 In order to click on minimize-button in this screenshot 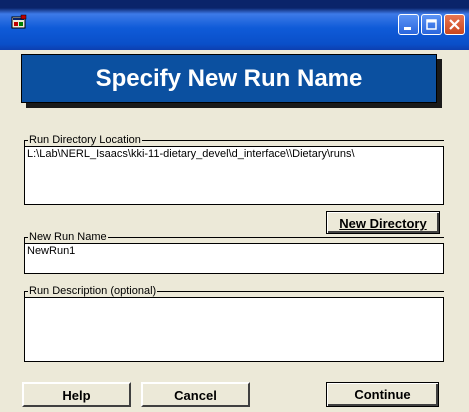, I will do `click(408, 24)`.